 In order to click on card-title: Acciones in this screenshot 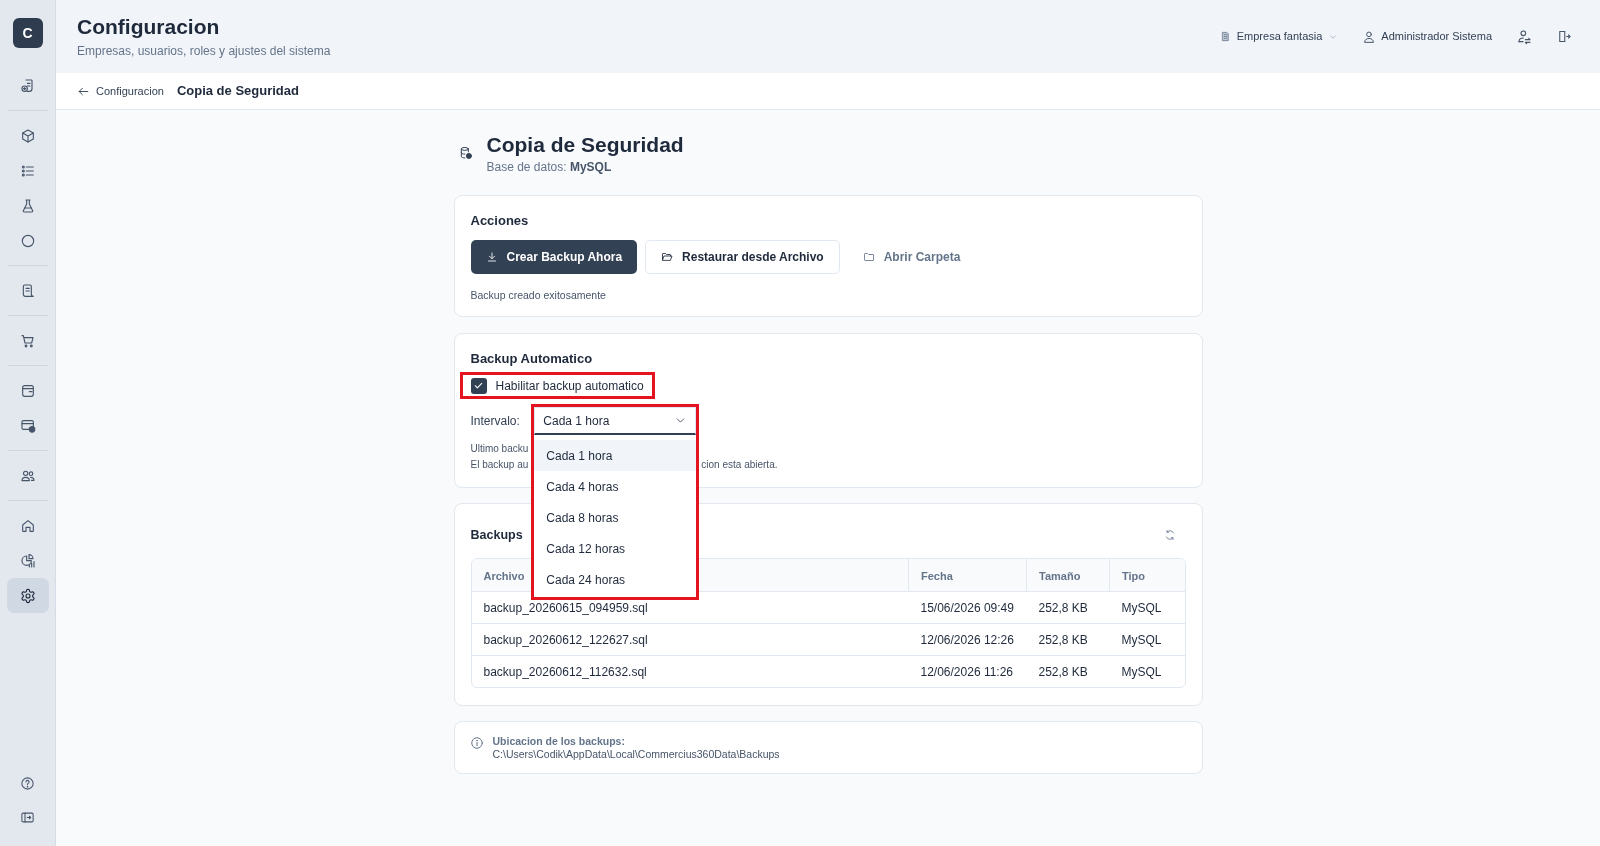, I will do `click(500, 221)`.